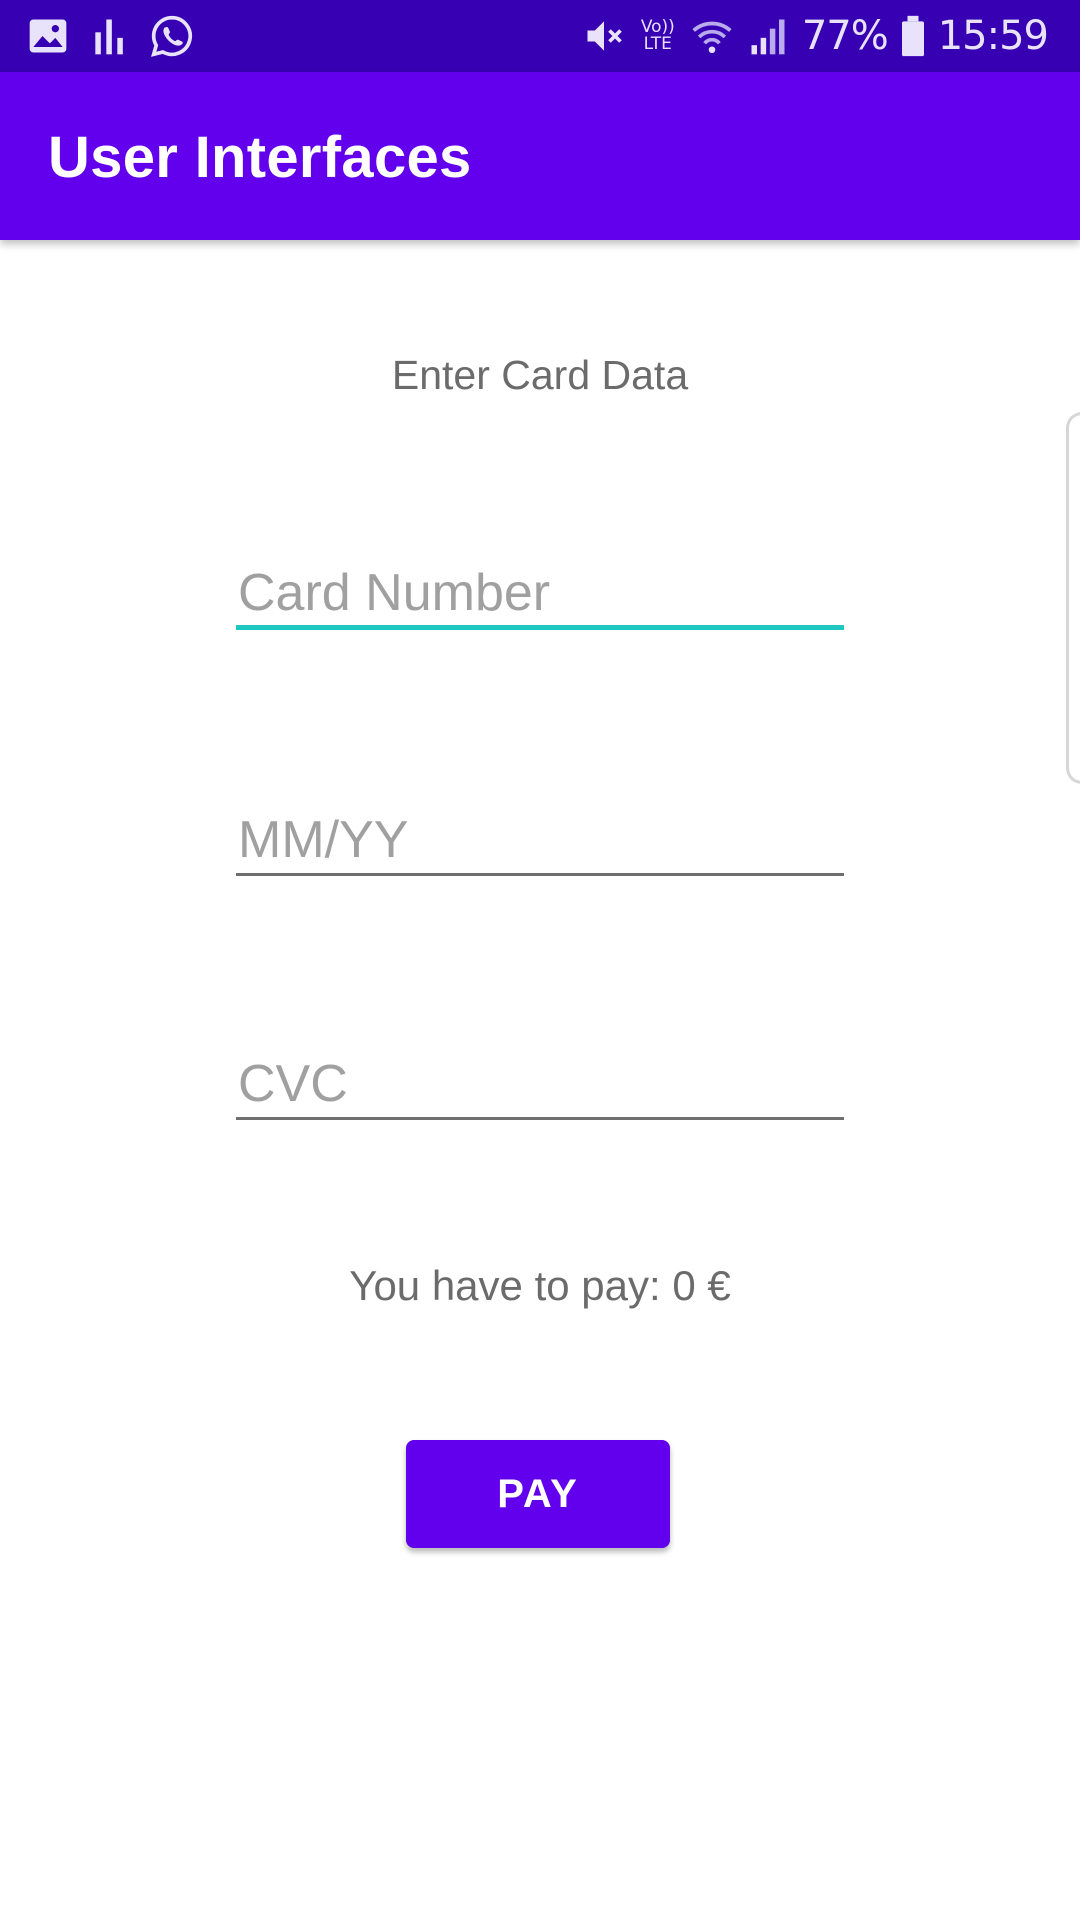 The height and width of the screenshot is (1920, 1080). I want to click on form-heading: Enter Card Data, so click(540, 375).